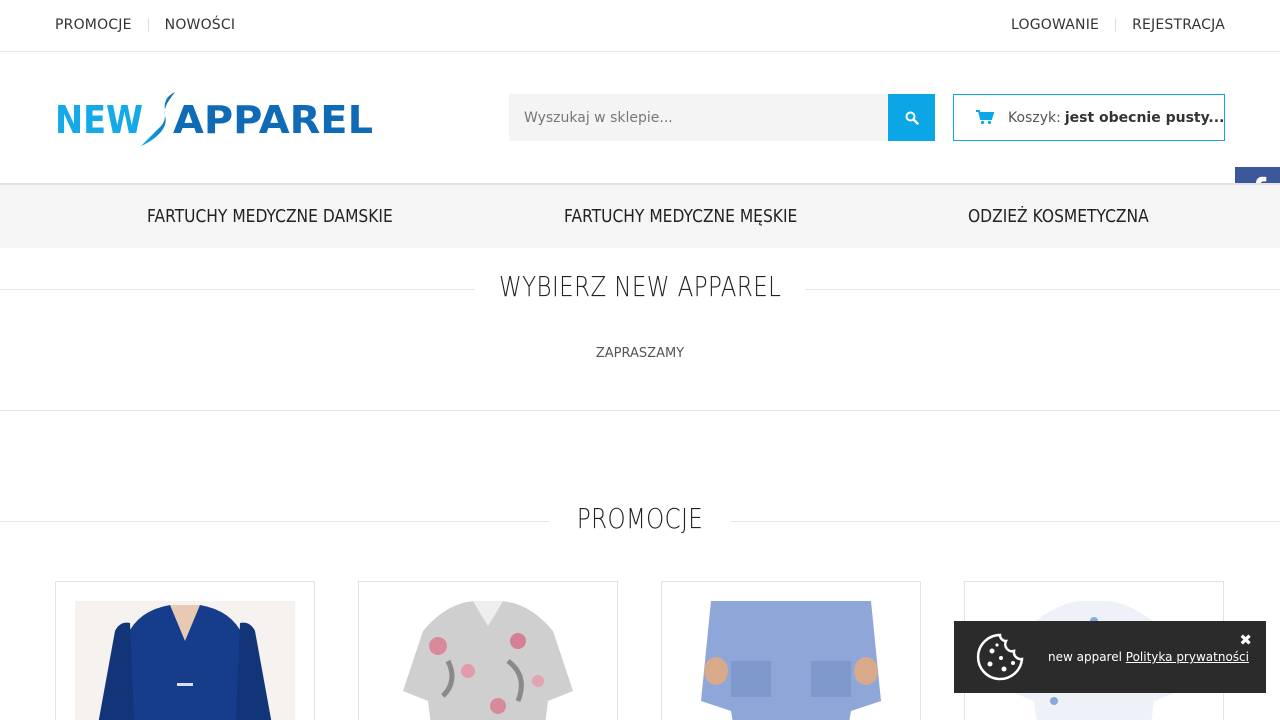 The width and height of the screenshot is (1280, 720). Describe the element at coordinates (93, 25) in the screenshot. I see `promotions-link: PROMOCJE` at that location.